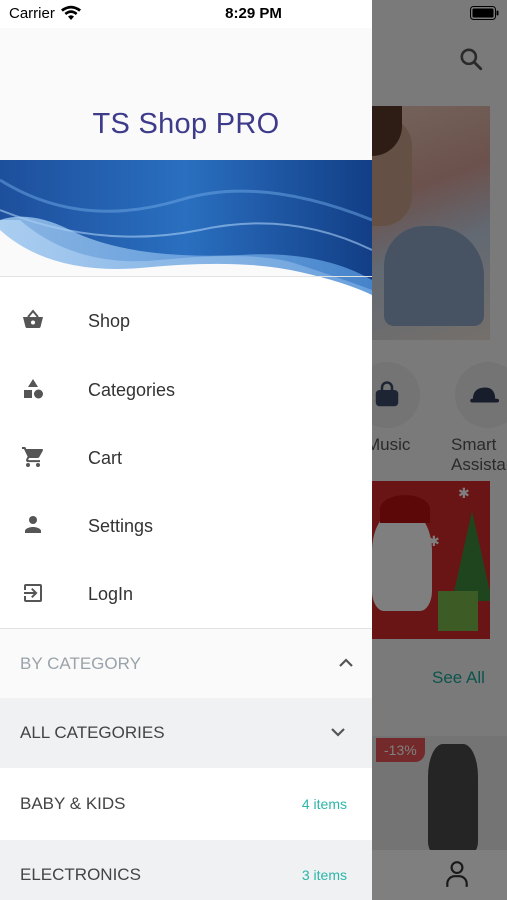  What do you see at coordinates (33, 524) in the screenshot?
I see `person-icon` at bounding box center [33, 524].